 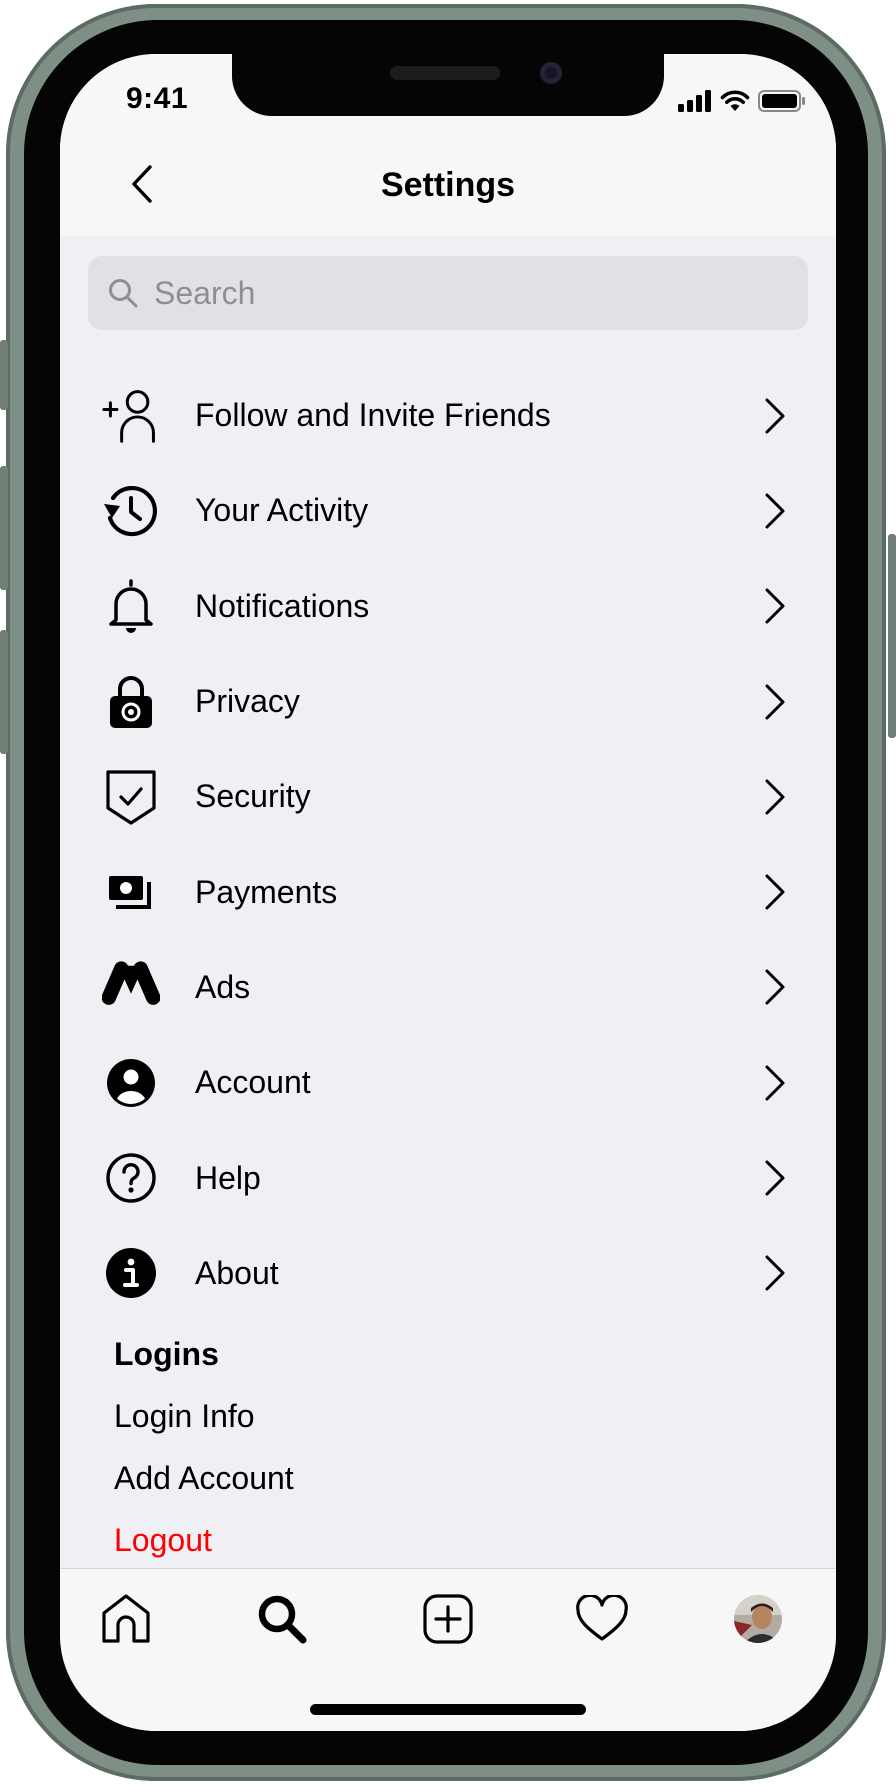 What do you see at coordinates (735, 100) in the screenshot?
I see `wifi-icon` at bounding box center [735, 100].